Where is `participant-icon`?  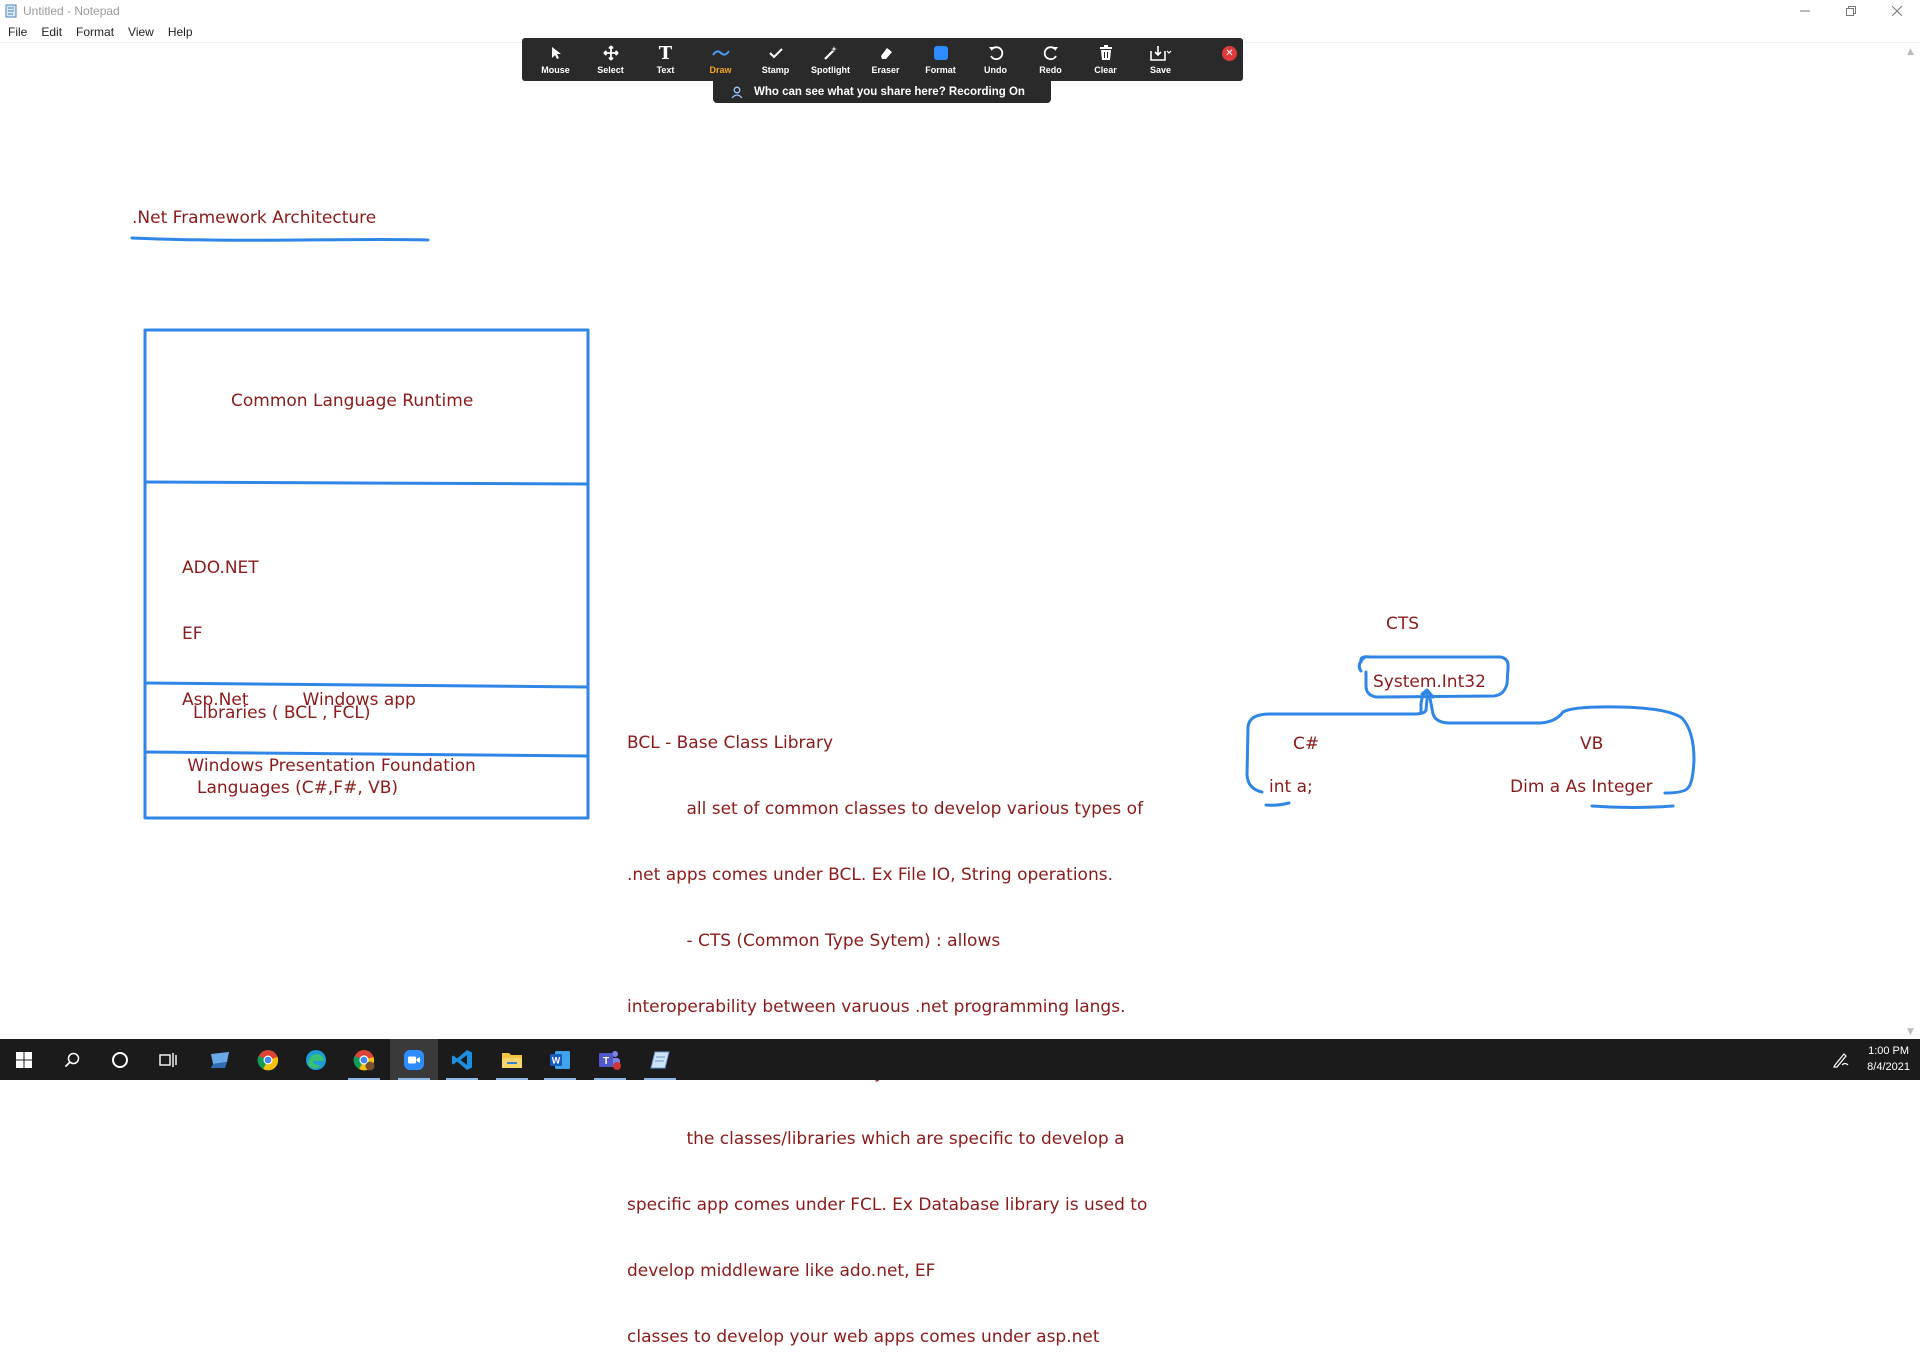 participant-icon is located at coordinates (737, 92).